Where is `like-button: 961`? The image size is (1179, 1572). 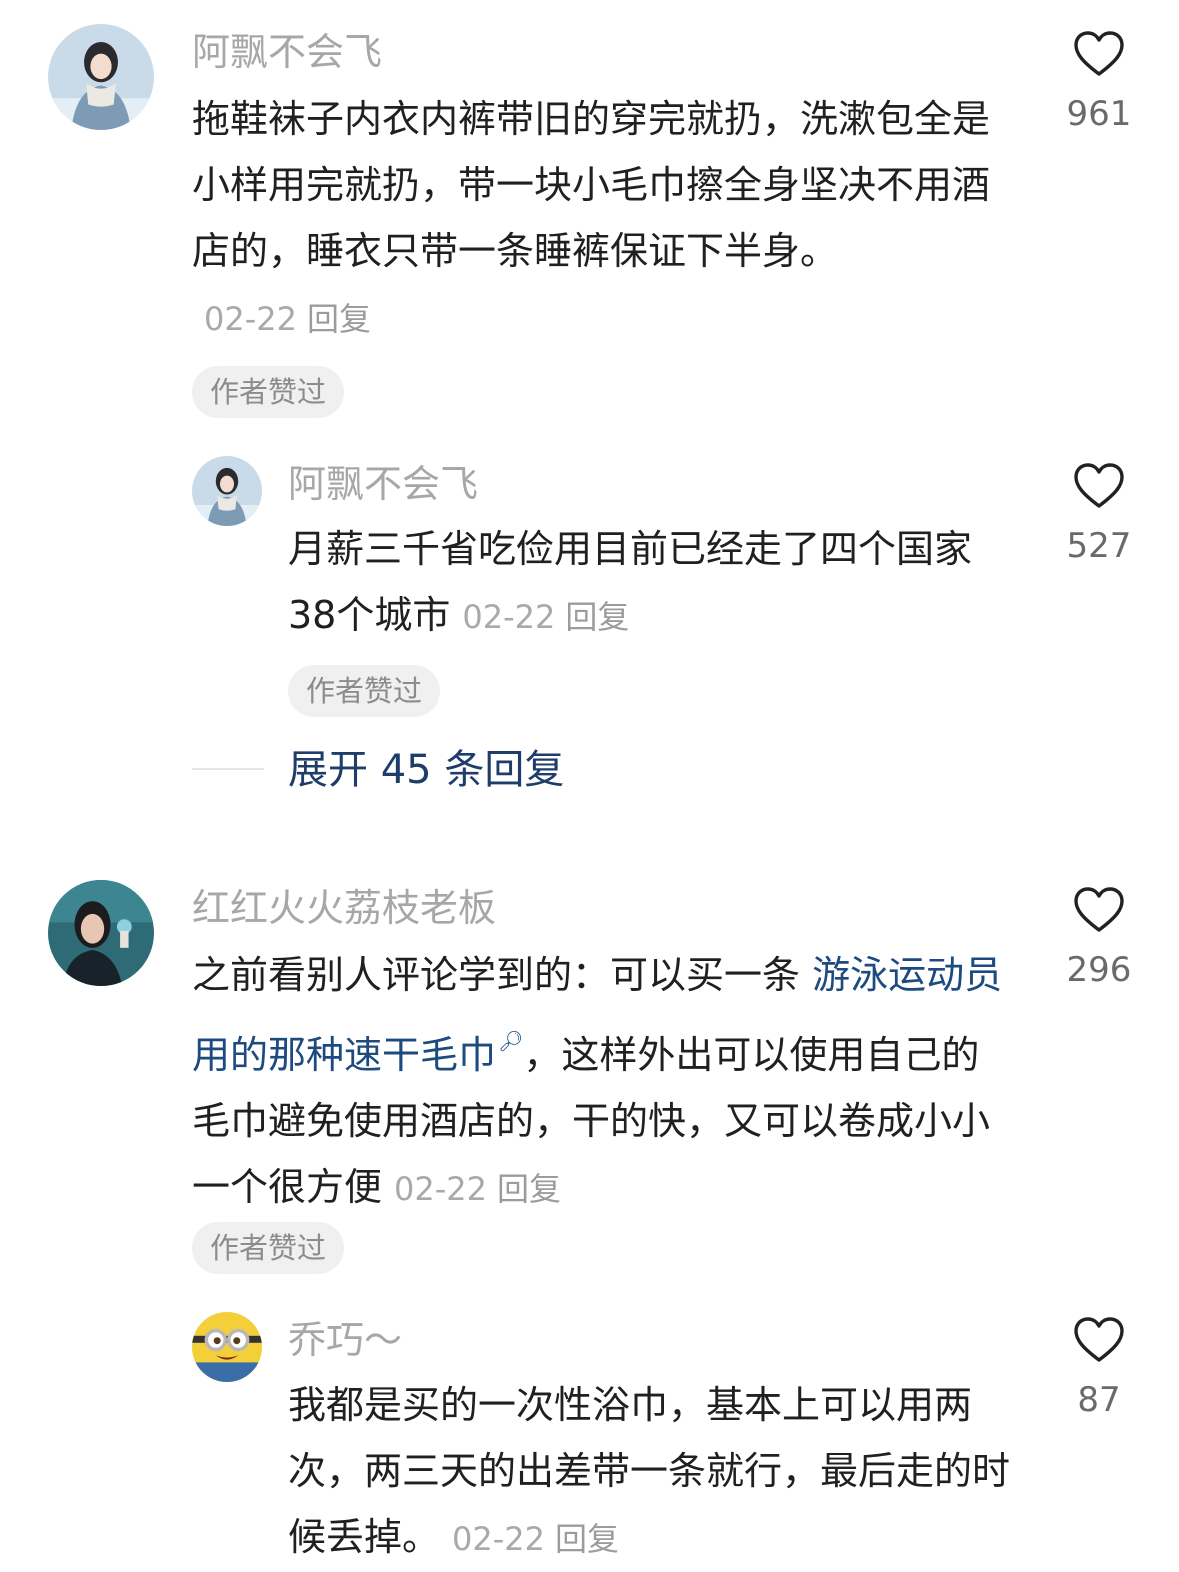 like-button: 961 is located at coordinates (1099, 82).